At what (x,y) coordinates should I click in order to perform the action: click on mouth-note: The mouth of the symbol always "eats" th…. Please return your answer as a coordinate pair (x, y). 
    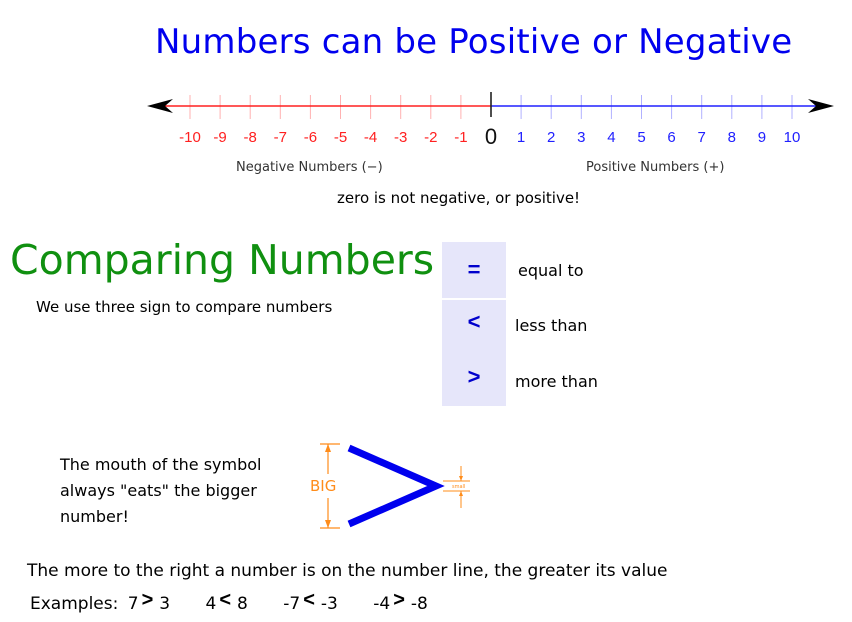
    Looking at the image, I should click on (180, 491).